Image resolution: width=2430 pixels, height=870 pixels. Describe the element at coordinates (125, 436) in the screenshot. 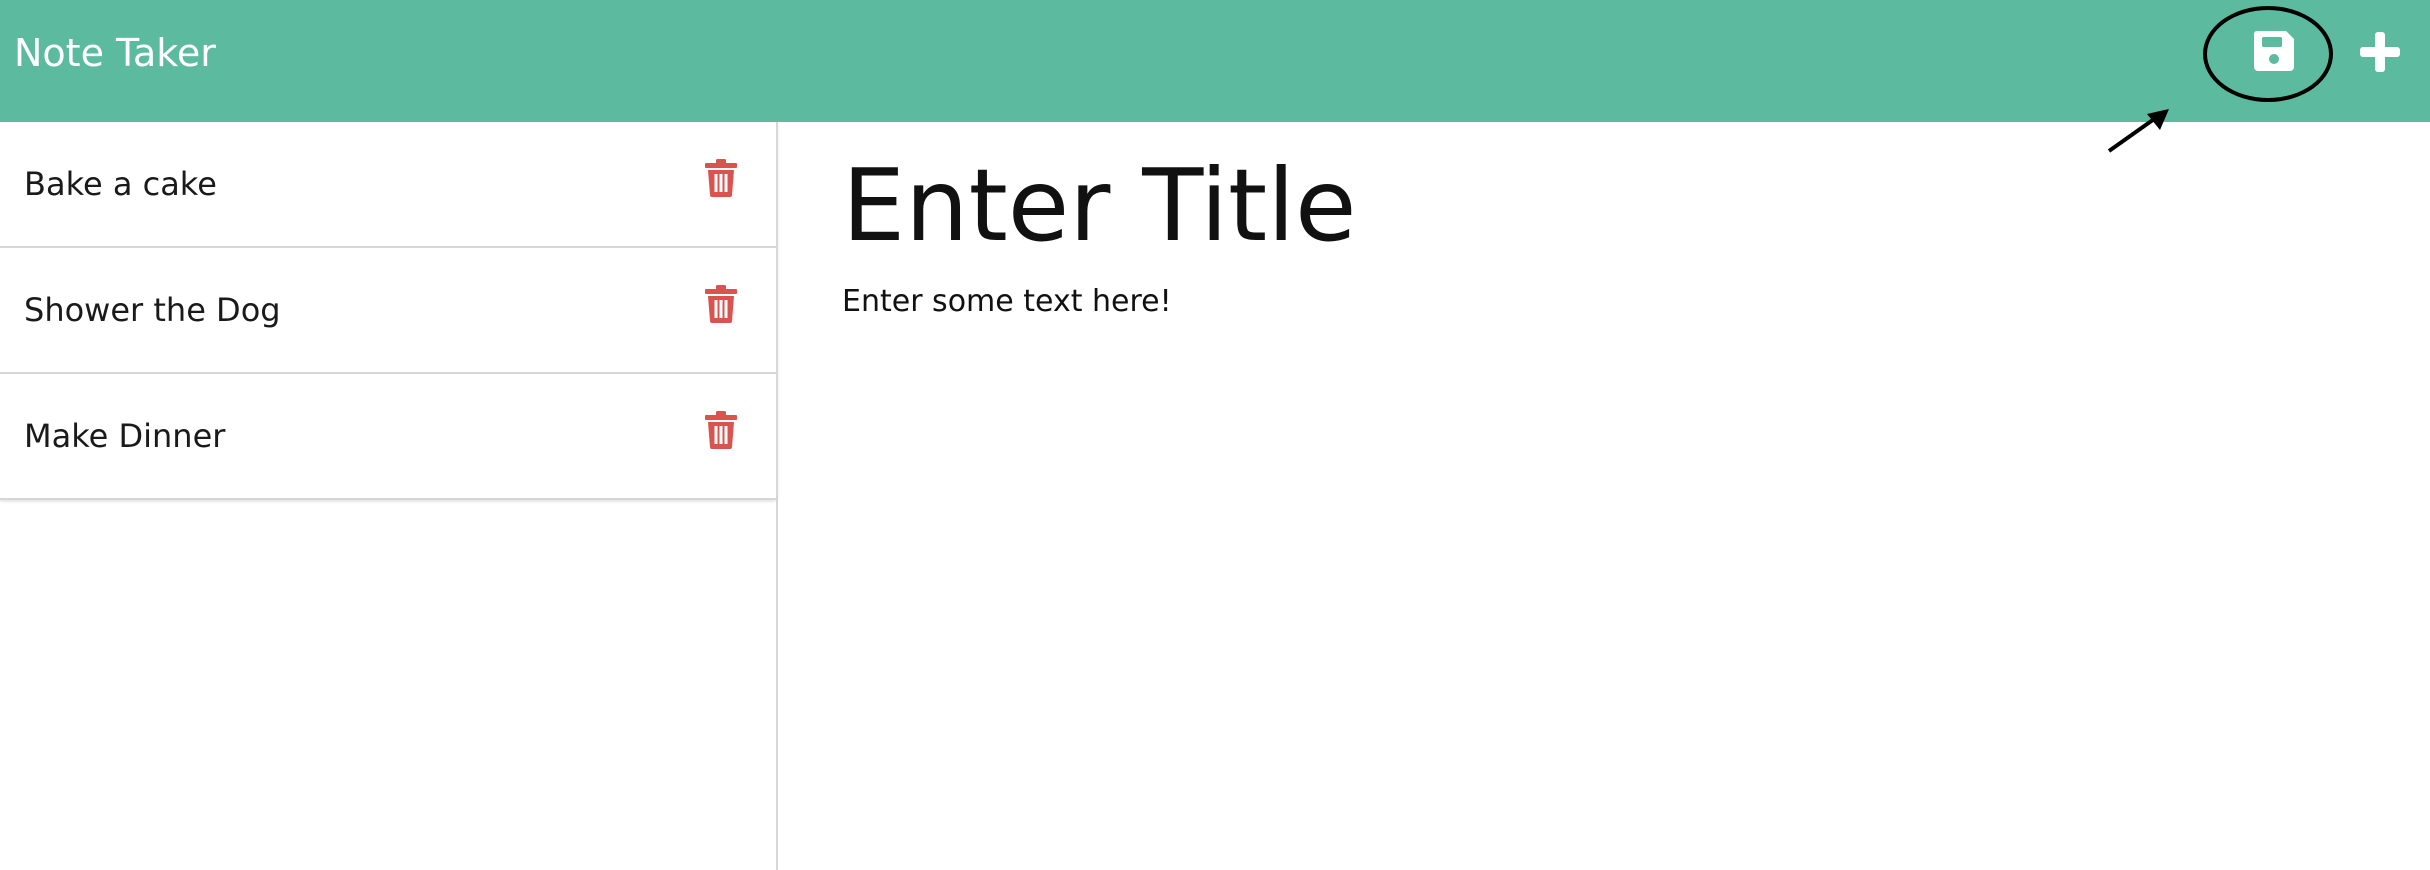

I see `note-item-title: Make Dinner` at that location.